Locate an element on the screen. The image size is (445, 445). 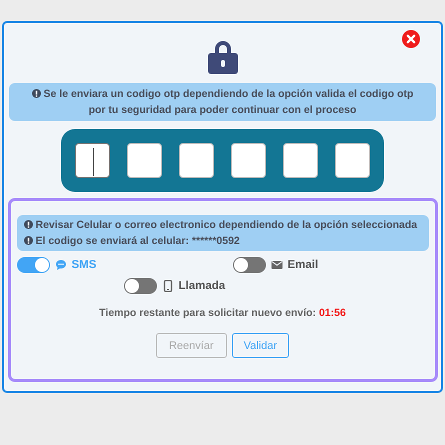
notice-text: Se le enviara un codigo otp dependiendo de la opción valida el codigo otp por tu seguridad para poder continuar con el proceso is located at coordinates (229, 102).